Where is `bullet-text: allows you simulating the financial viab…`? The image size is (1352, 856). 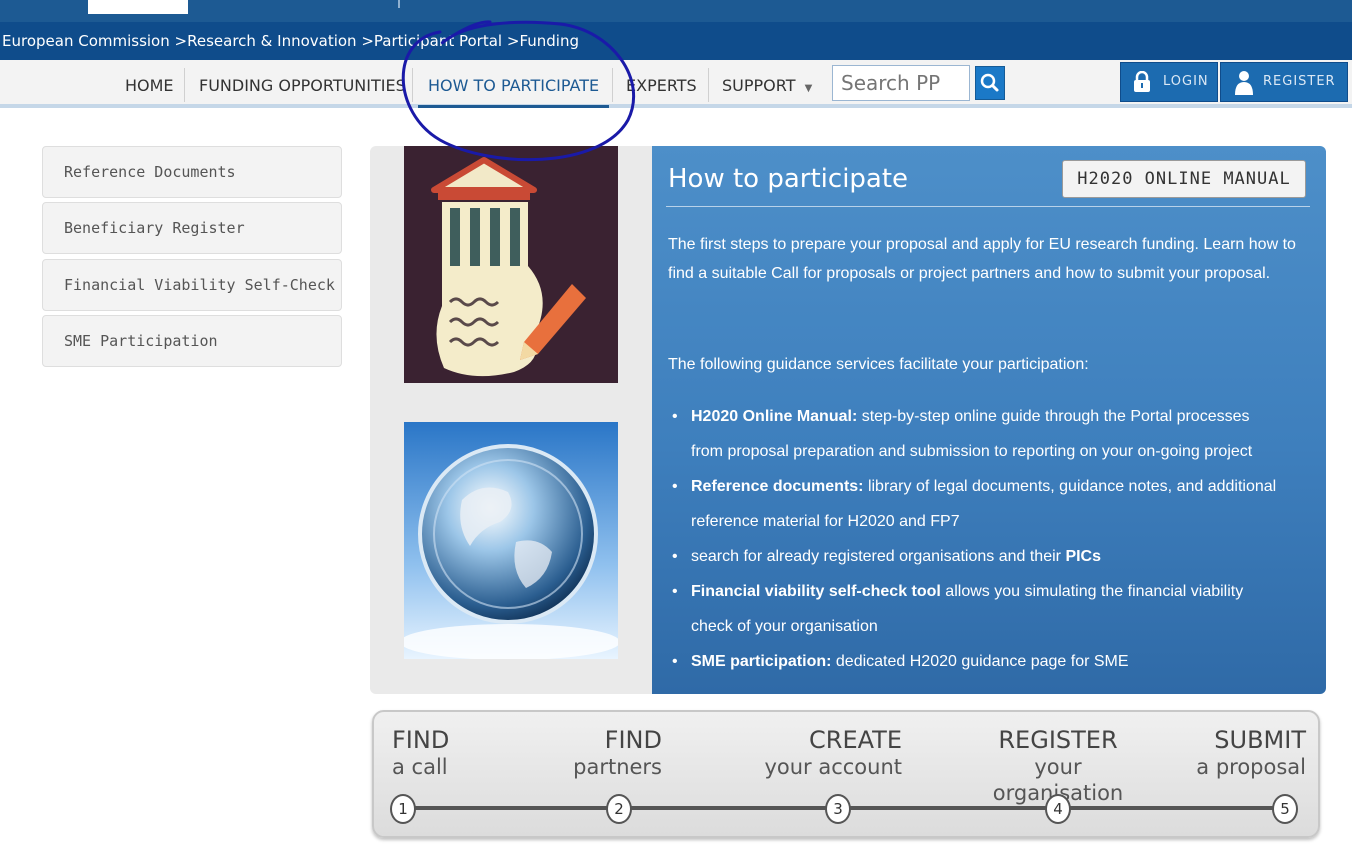 bullet-text: allows you simulating the financial viab… is located at coordinates (1092, 591).